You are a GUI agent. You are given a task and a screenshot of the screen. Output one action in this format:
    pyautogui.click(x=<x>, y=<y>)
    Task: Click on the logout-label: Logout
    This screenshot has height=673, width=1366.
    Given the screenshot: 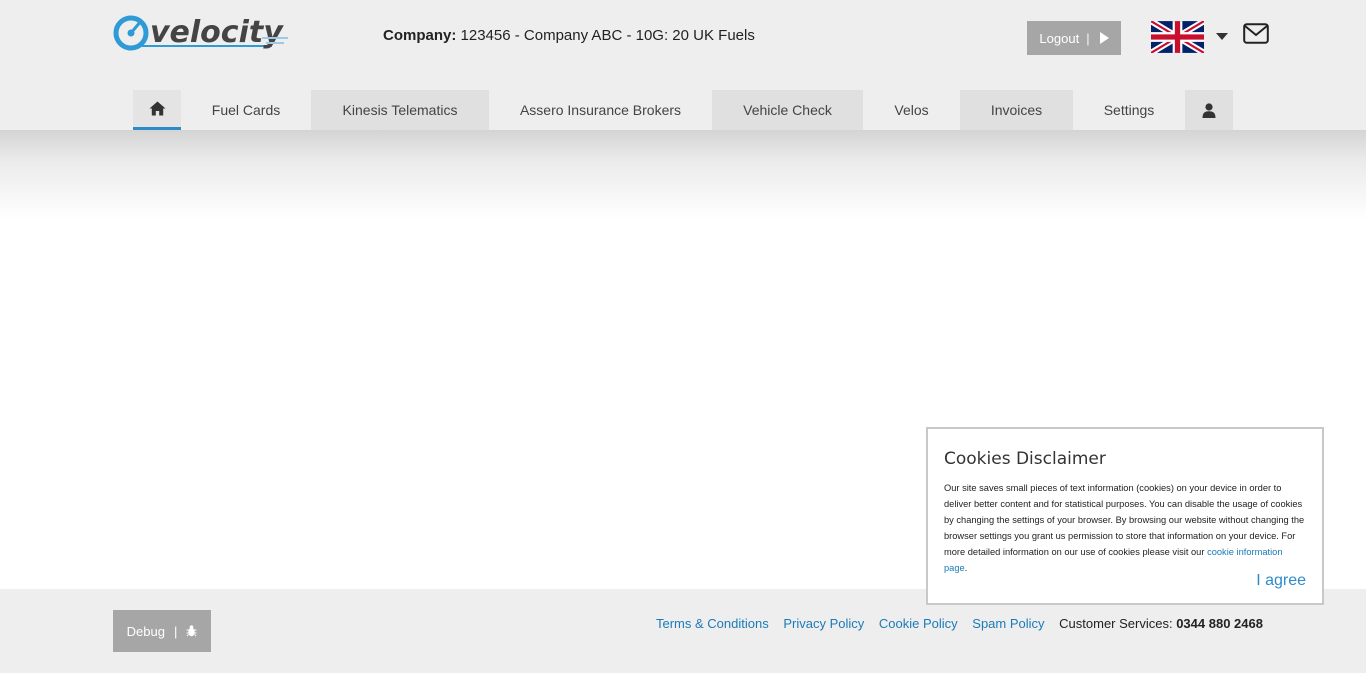 What is the action you would take?
    pyautogui.click(x=1059, y=38)
    